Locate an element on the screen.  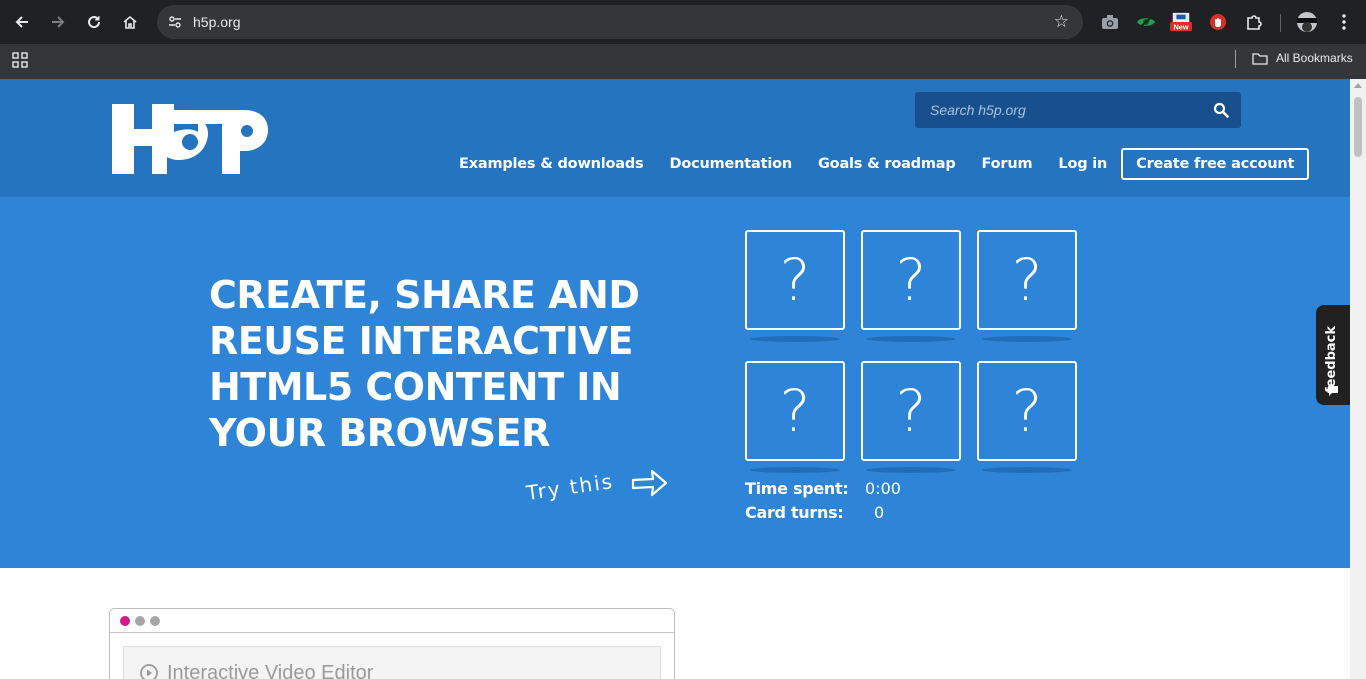
eye-extension-icon is located at coordinates (1146, 22).